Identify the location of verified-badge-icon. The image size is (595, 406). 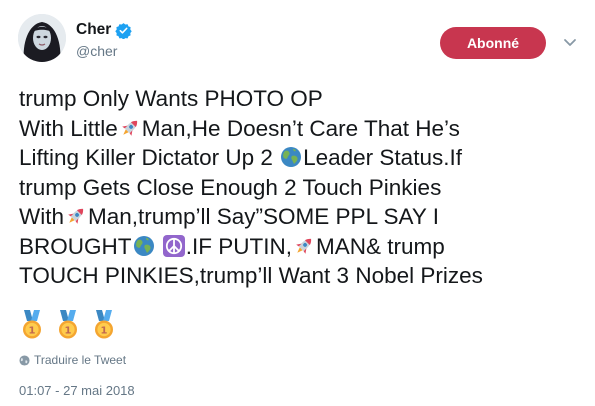
(124, 30).